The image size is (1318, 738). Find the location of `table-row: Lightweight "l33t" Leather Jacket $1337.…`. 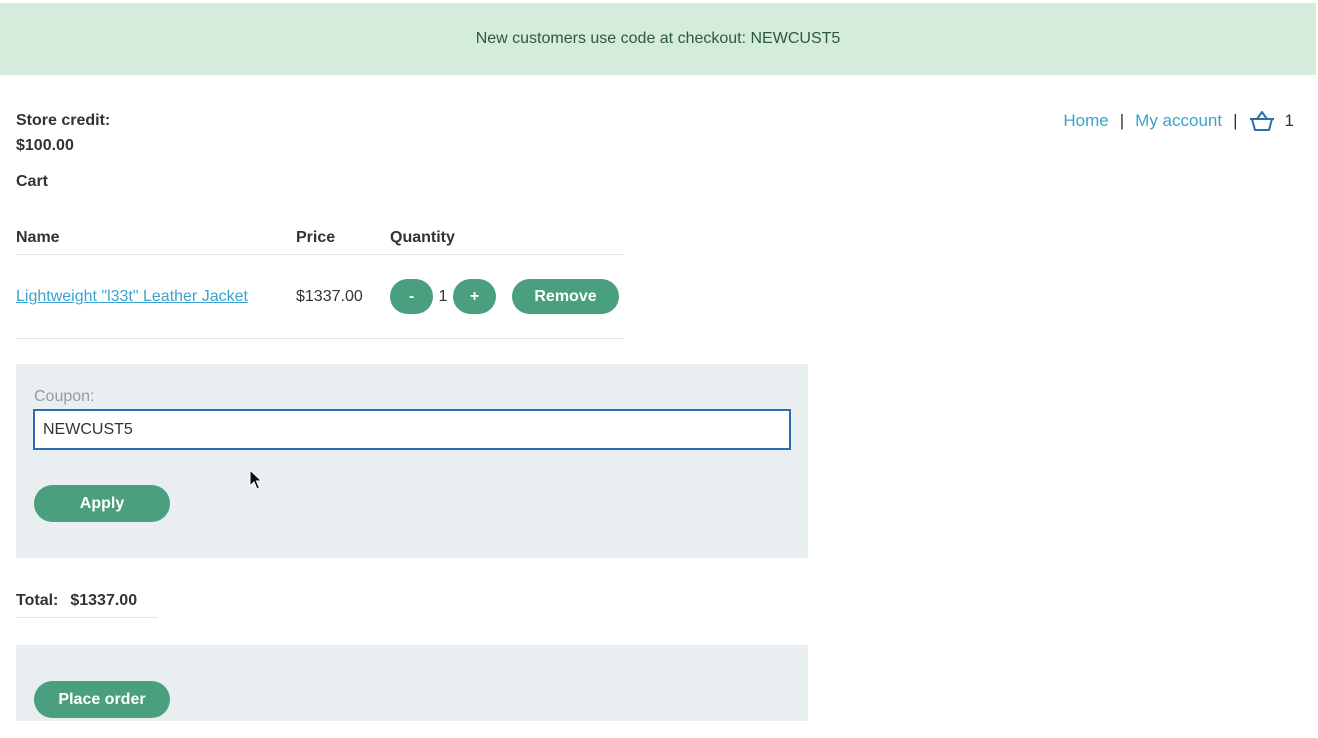

table-row: Lightweight "l33t" Leather Jacket $1337.… is located at coordinates (320, 297).